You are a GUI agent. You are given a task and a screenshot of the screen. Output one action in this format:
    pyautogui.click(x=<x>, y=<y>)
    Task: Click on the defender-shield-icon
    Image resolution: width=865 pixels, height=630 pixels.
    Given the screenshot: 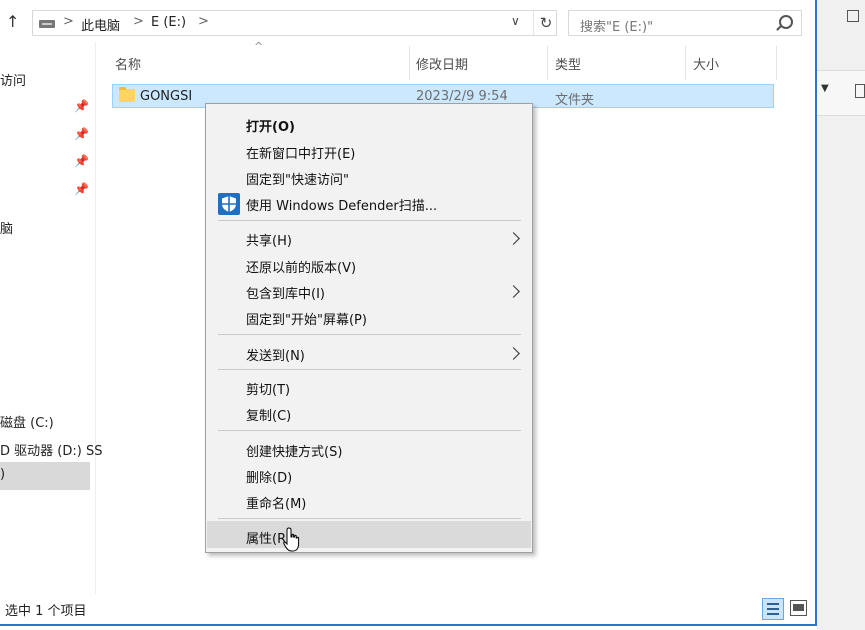 What is the action you would take?
    pyautogui.click(x=229, y=204)
    